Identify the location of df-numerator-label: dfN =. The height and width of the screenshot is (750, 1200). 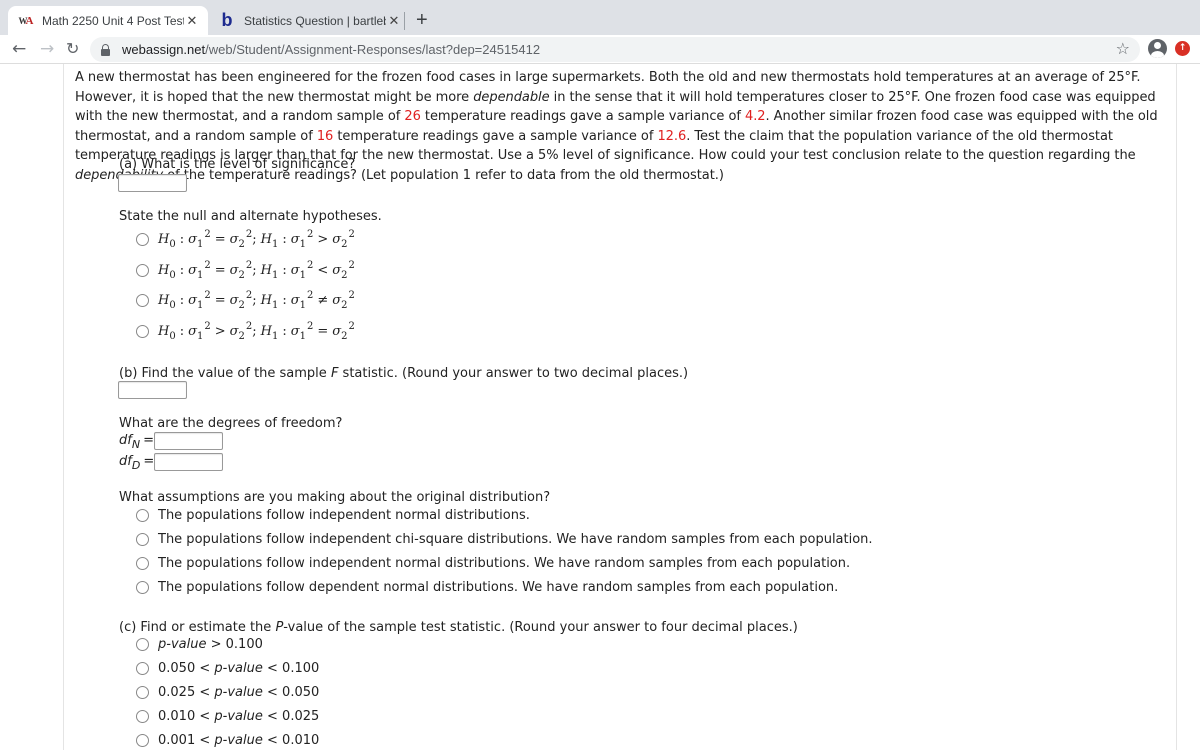
(136, 442).